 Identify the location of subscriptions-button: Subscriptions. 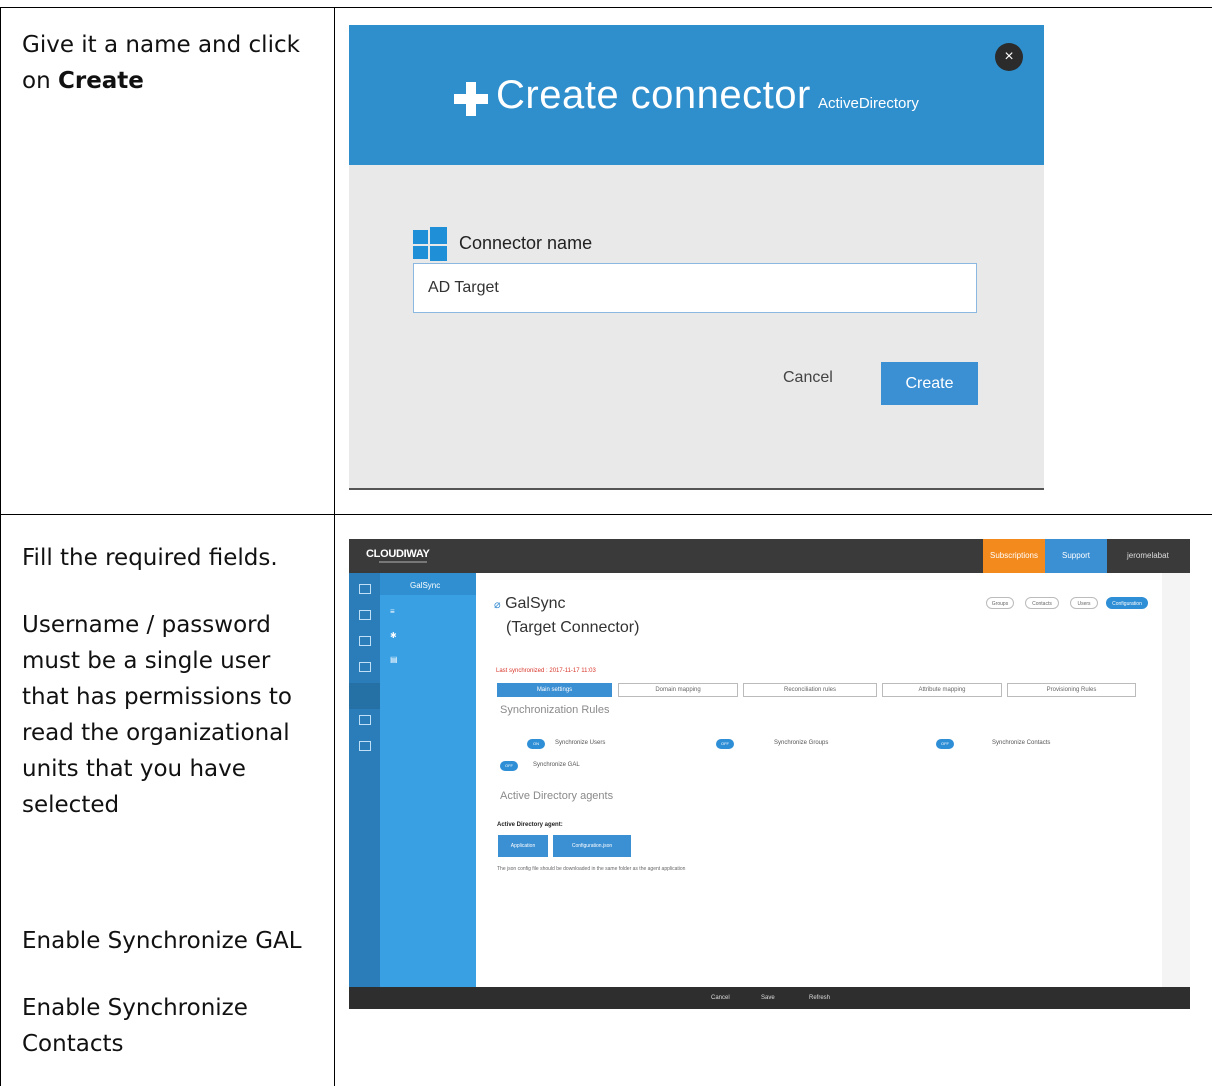
(1014, 556).